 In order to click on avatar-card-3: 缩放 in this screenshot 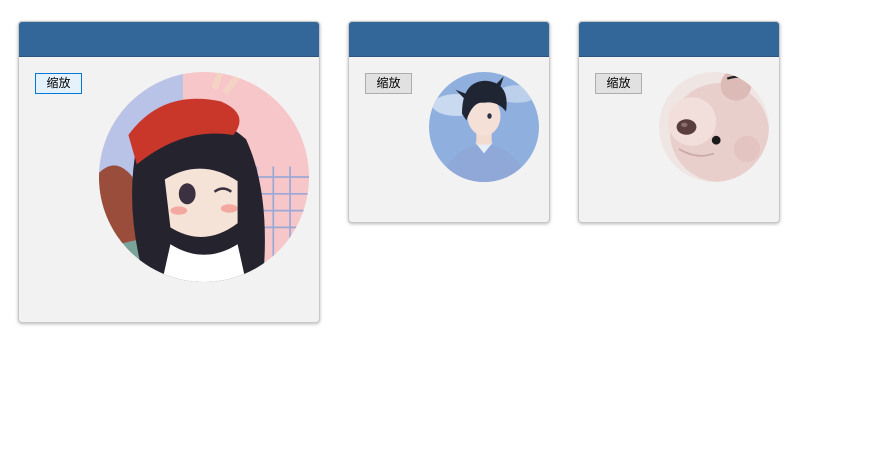, I will do `click(679, 122)`.